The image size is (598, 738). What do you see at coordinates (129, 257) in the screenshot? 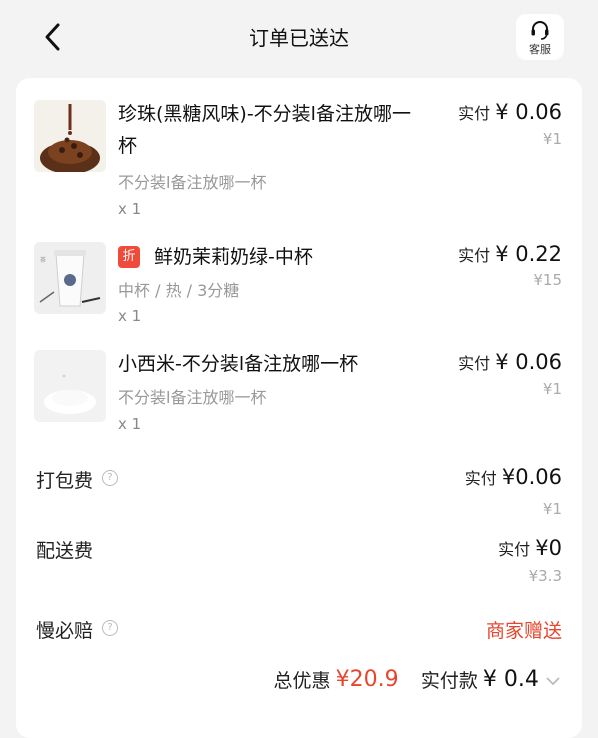
I see `discount-tag: 折` at bounding box center [129, 257].